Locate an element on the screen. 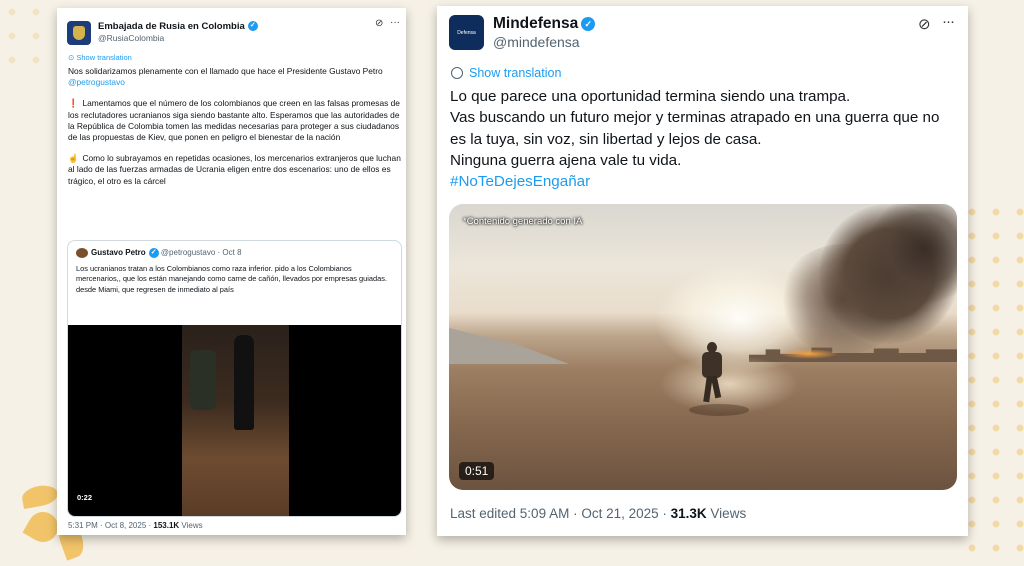 The image size is (1024, 566). quoted-video-player: 0:22 is located at coordinates (234, 420).